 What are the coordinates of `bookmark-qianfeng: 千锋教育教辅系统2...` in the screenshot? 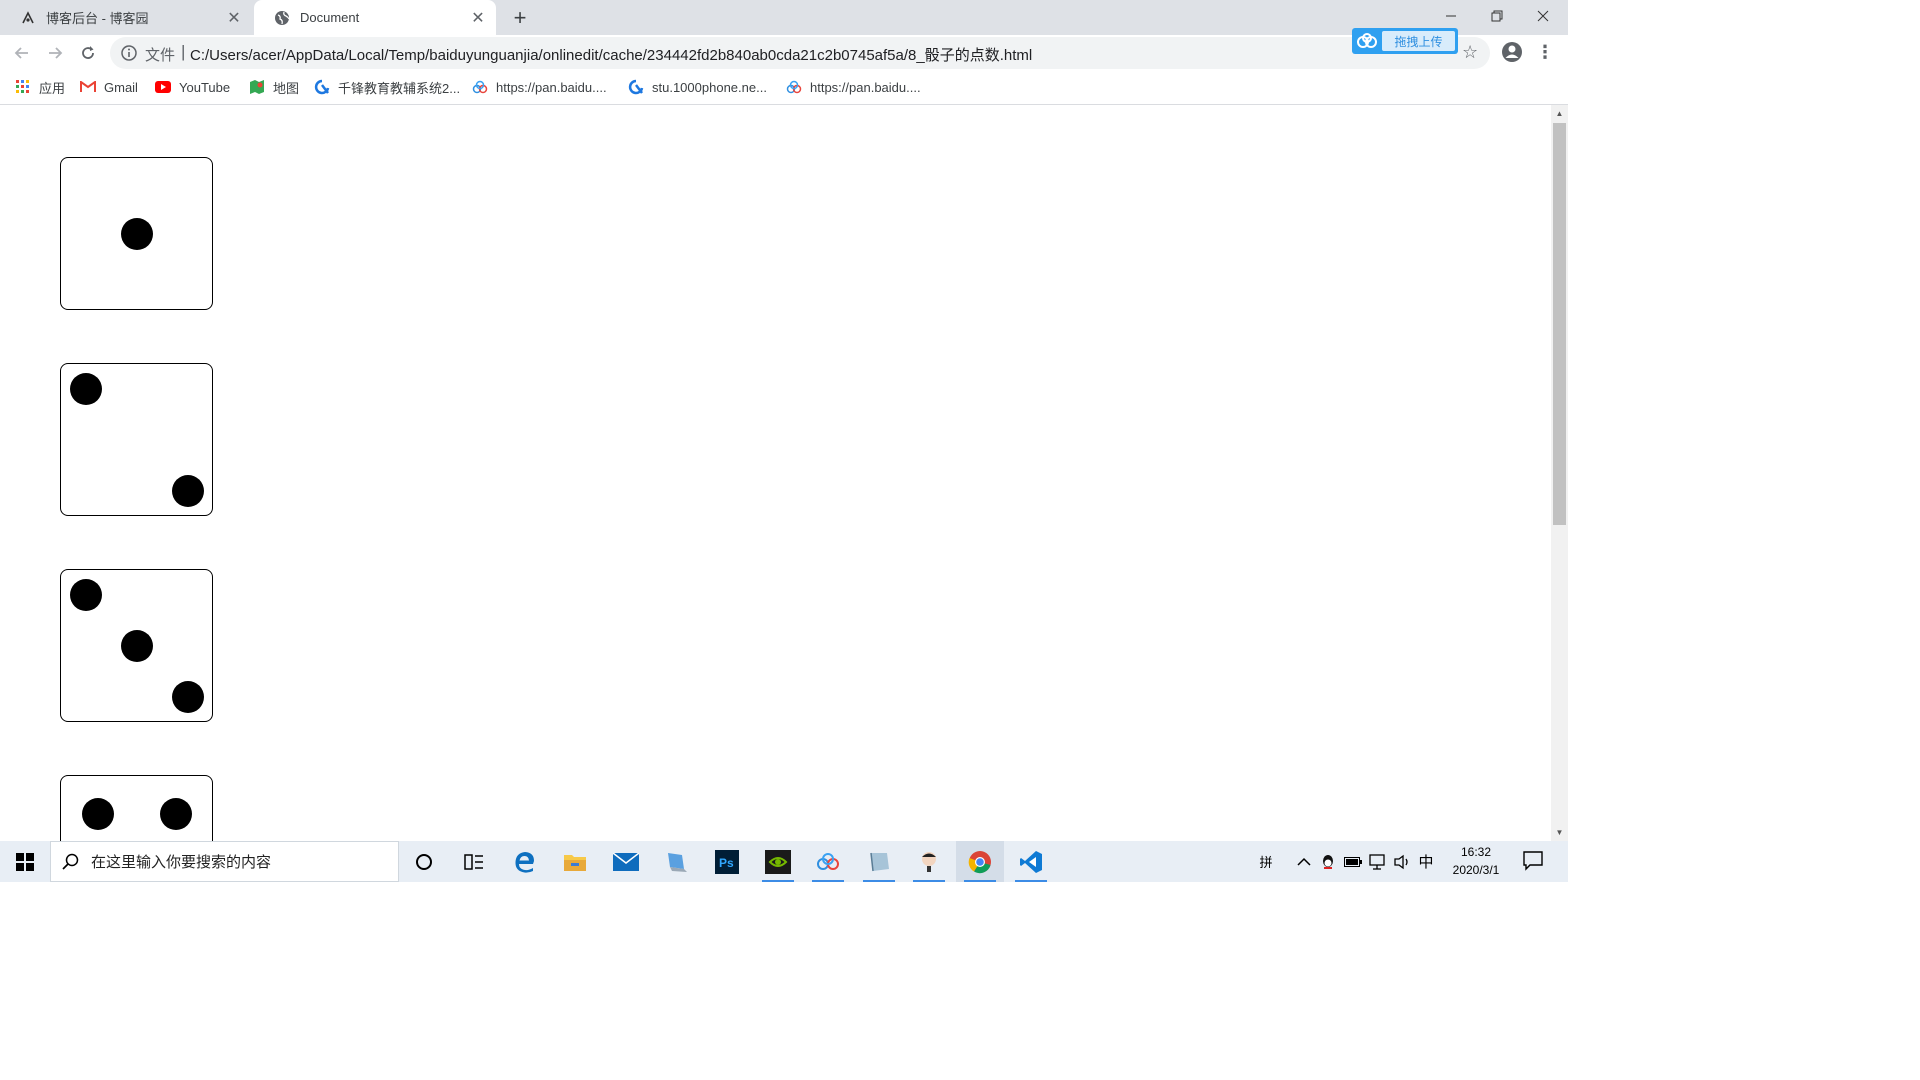 It's located at (387, 87).